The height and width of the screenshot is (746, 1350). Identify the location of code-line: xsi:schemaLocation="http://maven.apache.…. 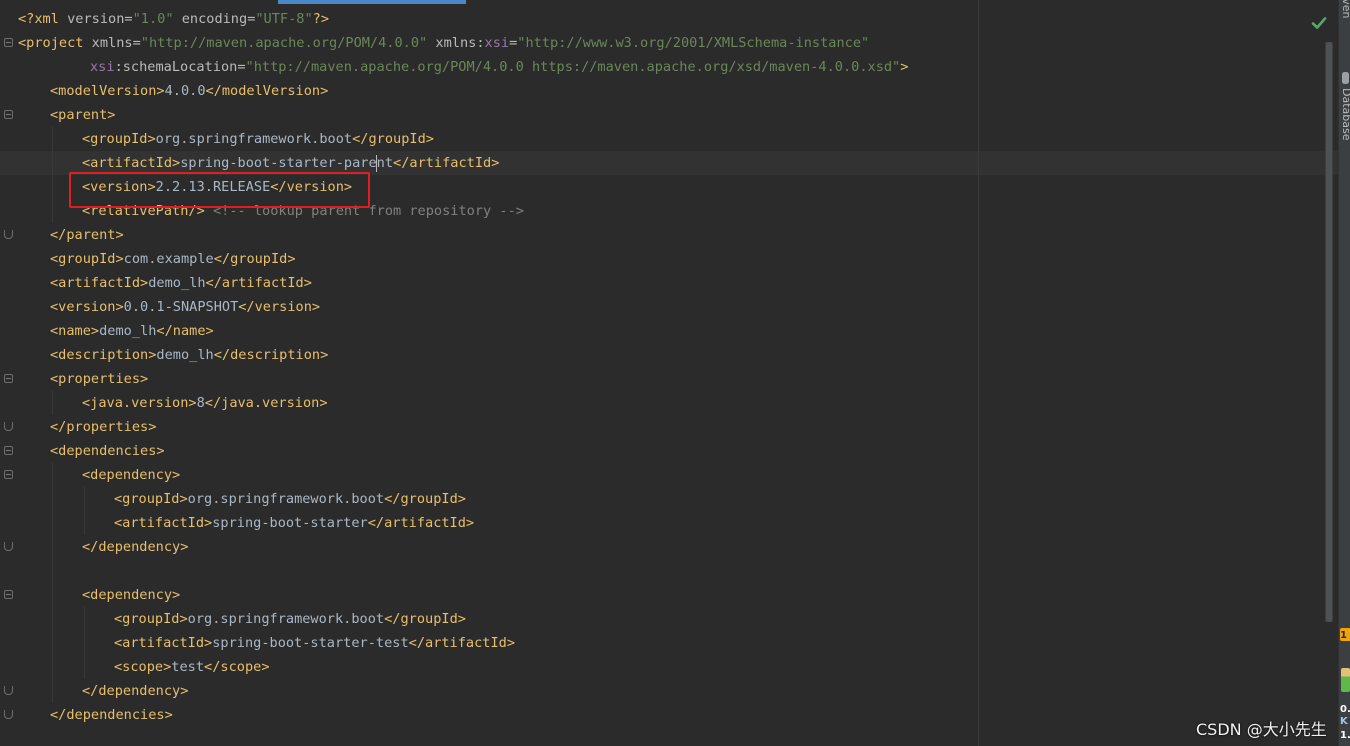
(499, 67).